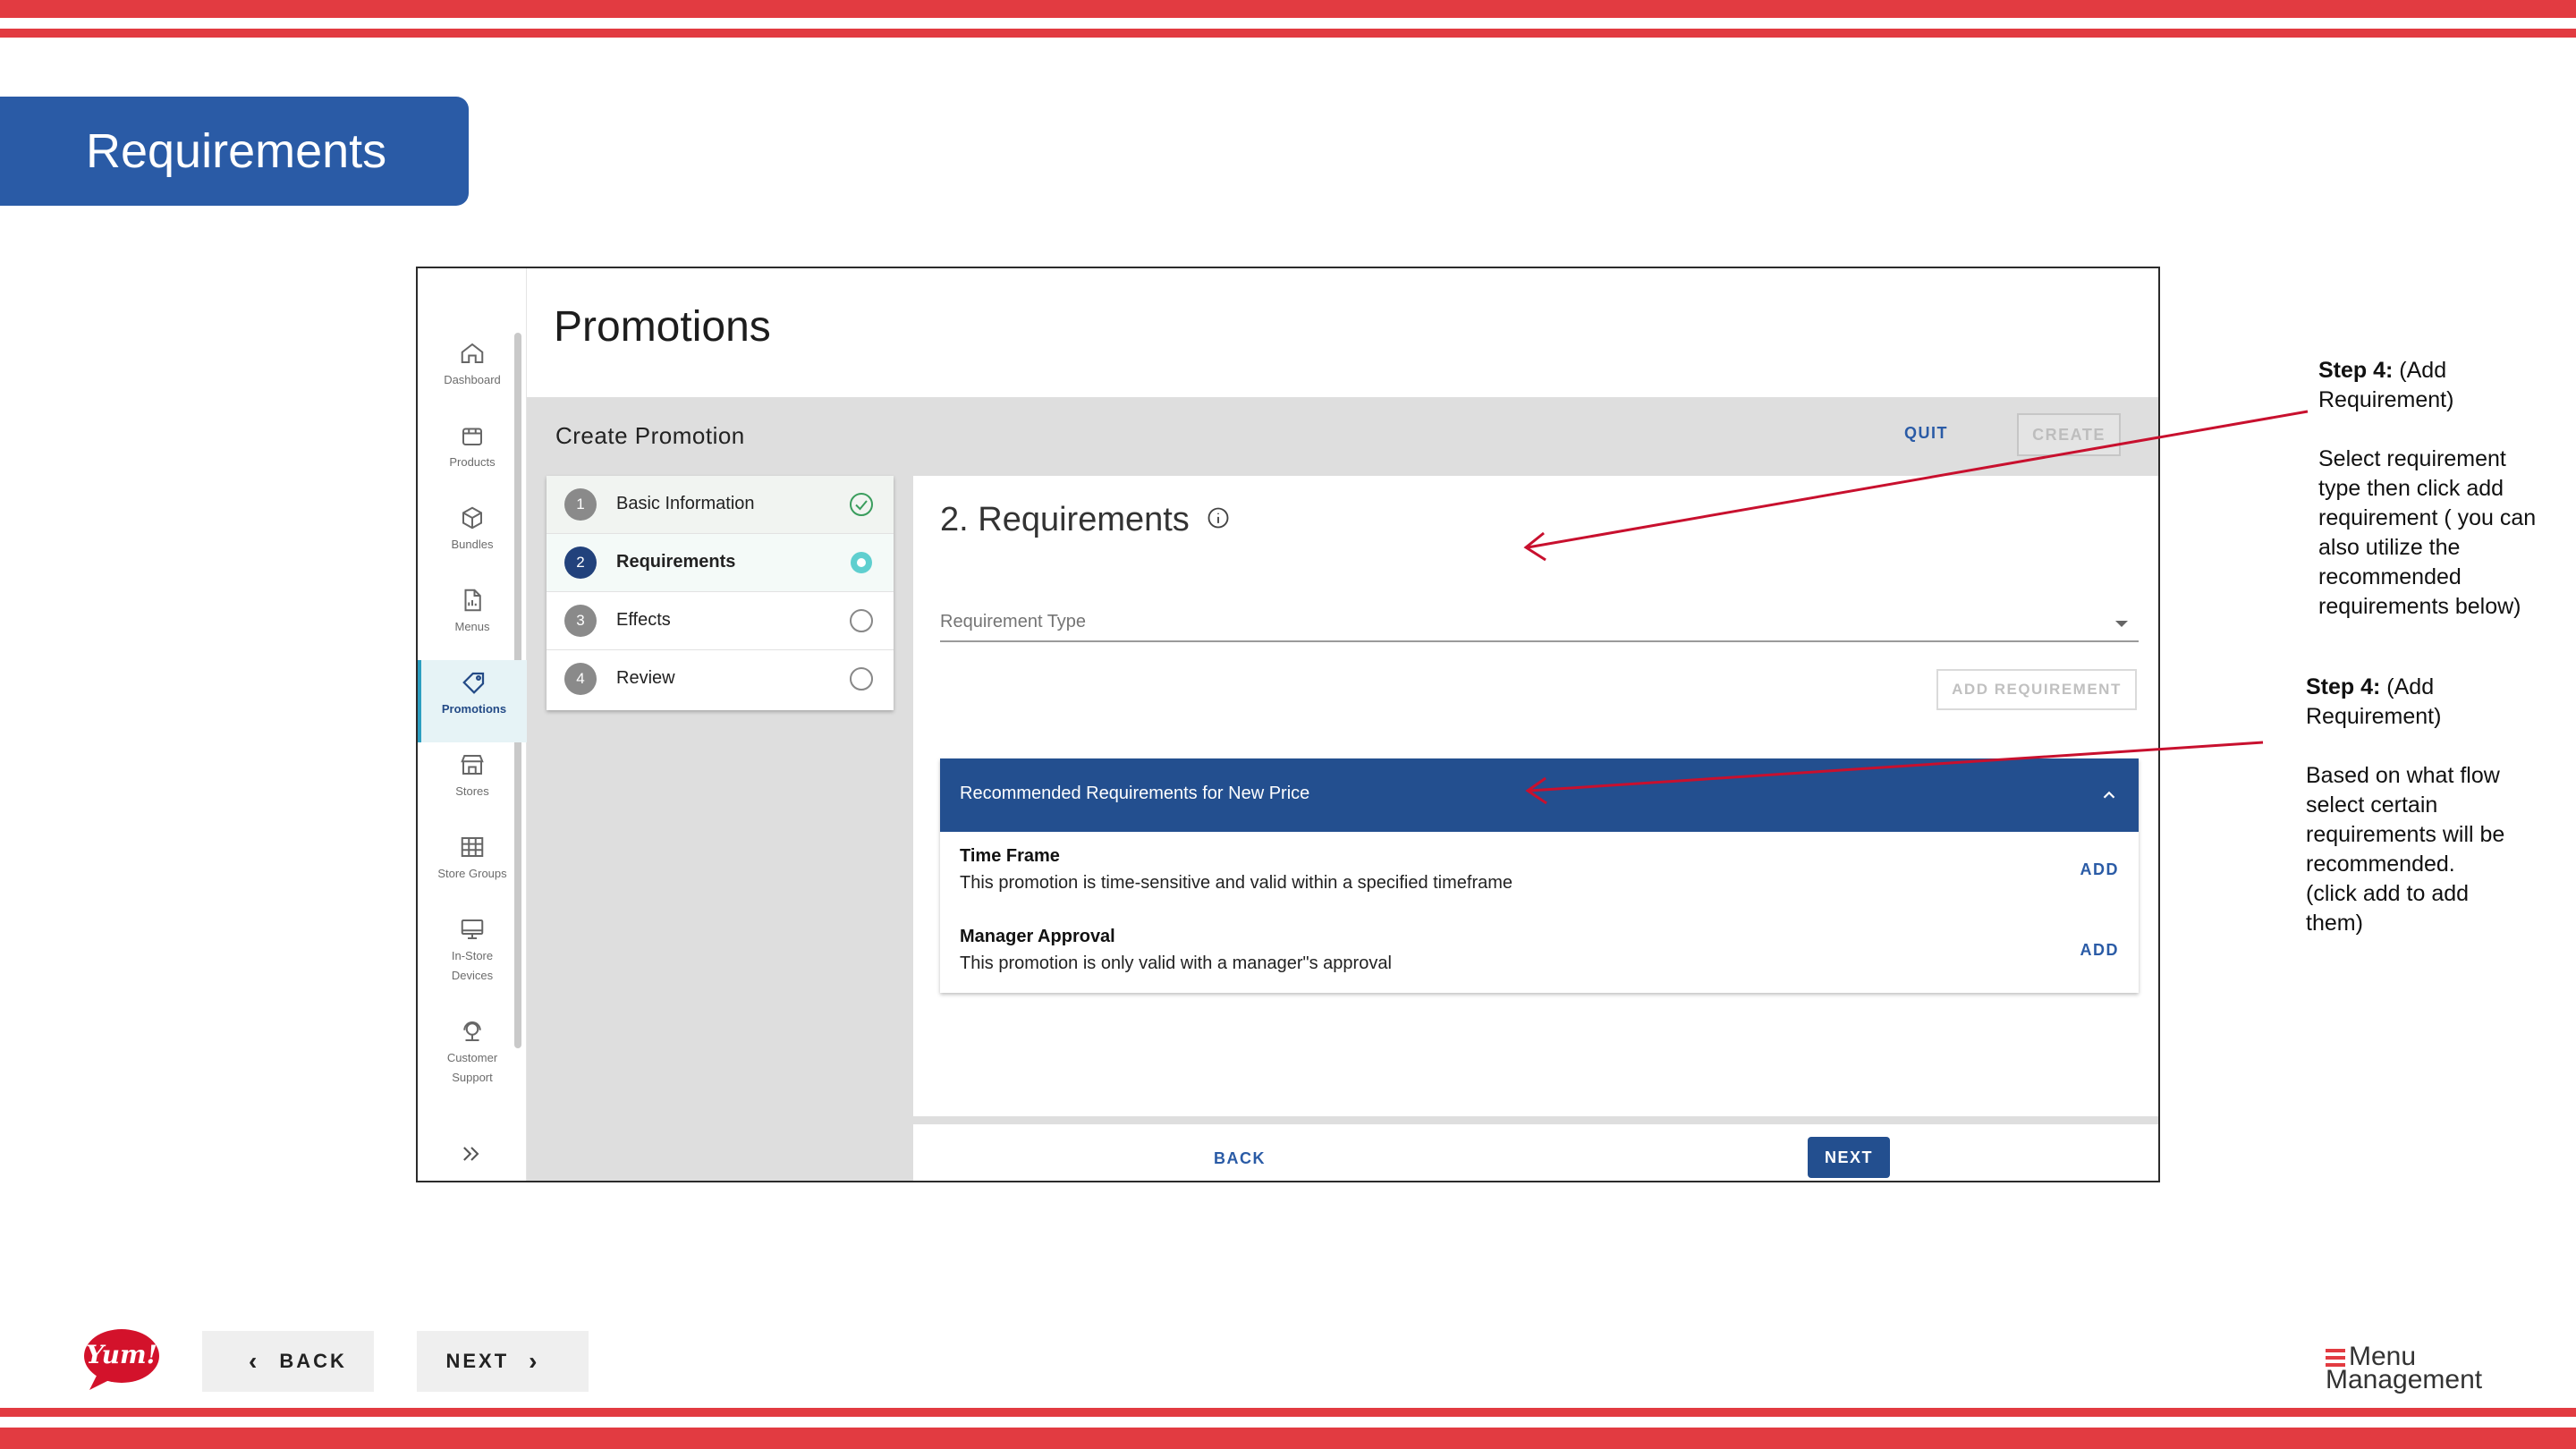 The width and height of the screenshot is (2576, 1449). Describe the element at coordinates (2405, 834) in the screenshot. I see `annotation-line: requirements will be` at that location.